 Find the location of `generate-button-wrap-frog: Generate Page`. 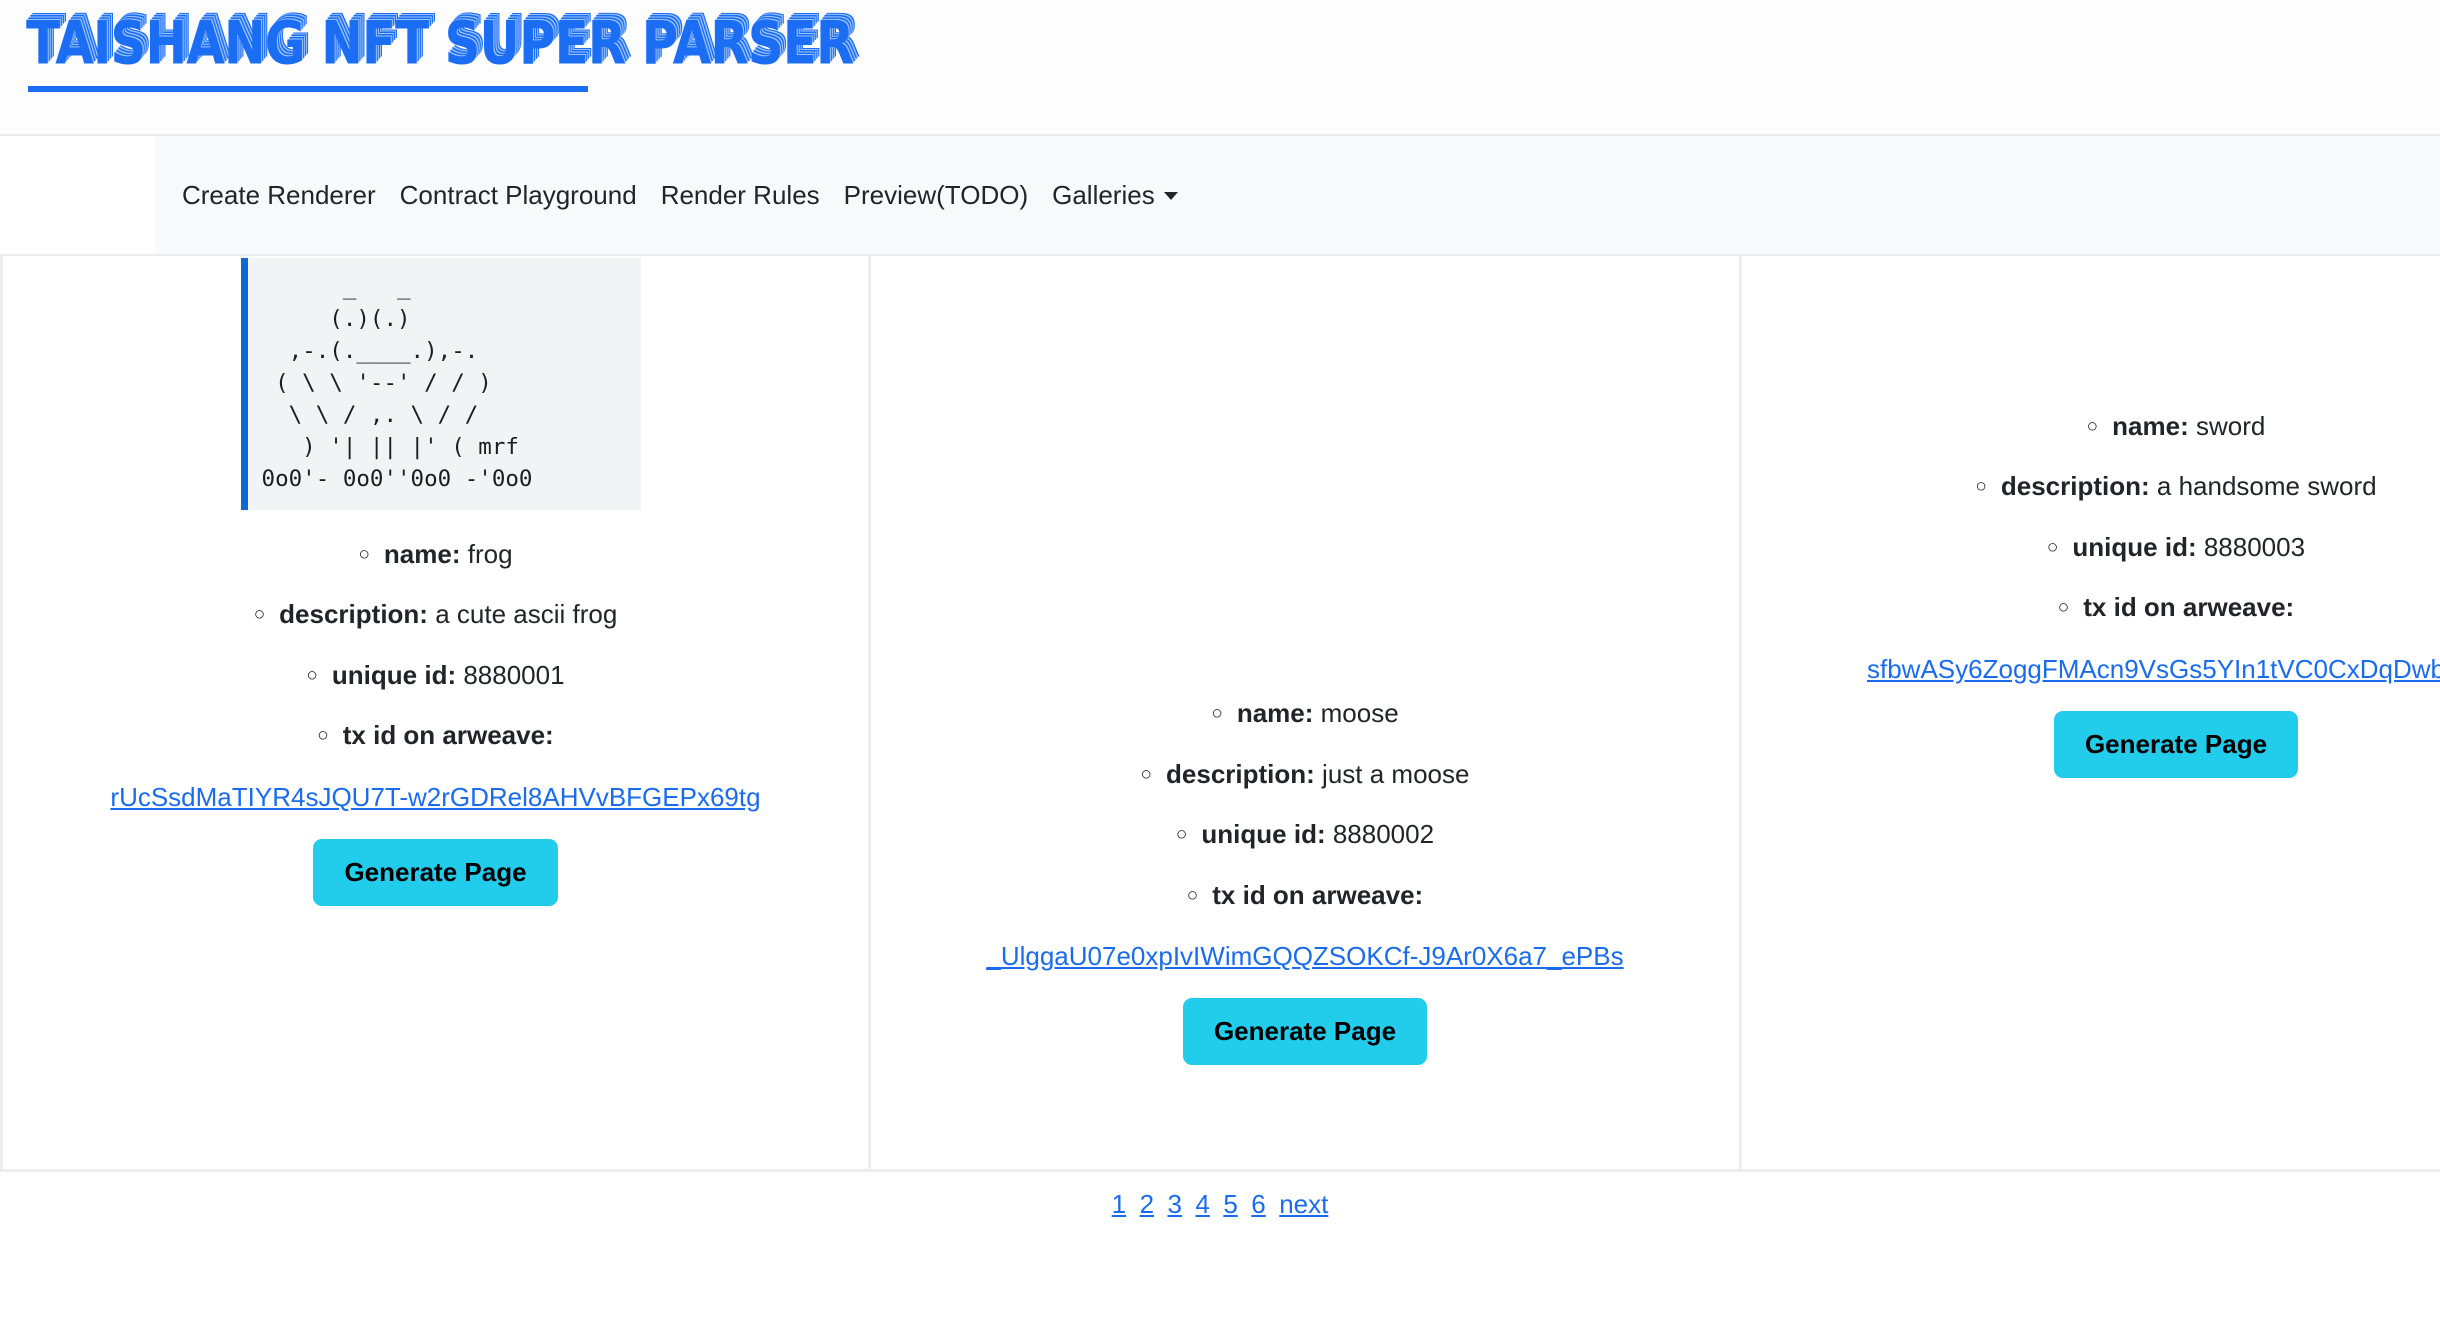

generate-button-wrap-frog: Generate Page is located at coordinates (435, 872).